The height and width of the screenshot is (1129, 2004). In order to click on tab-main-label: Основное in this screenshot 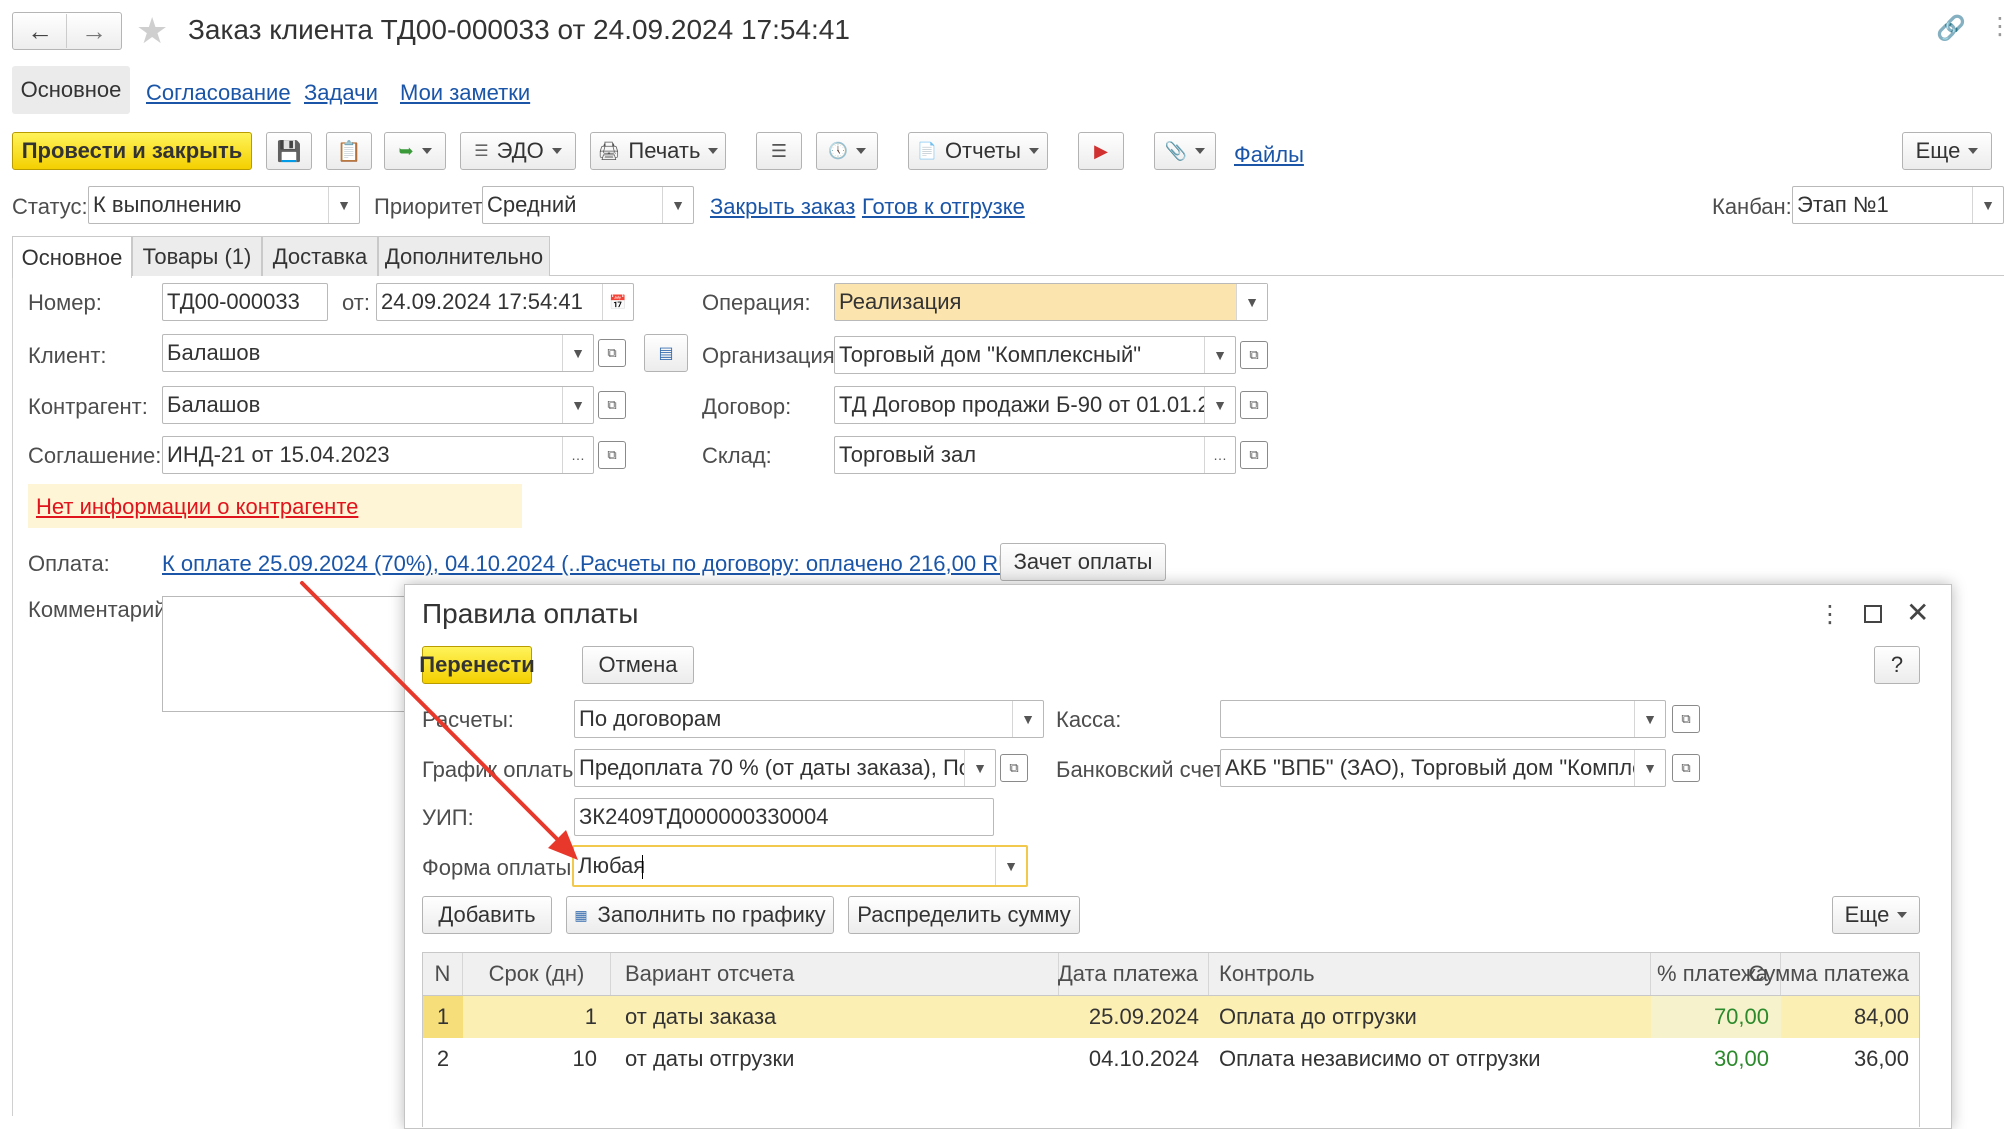, I will do `click(72, 257)`.